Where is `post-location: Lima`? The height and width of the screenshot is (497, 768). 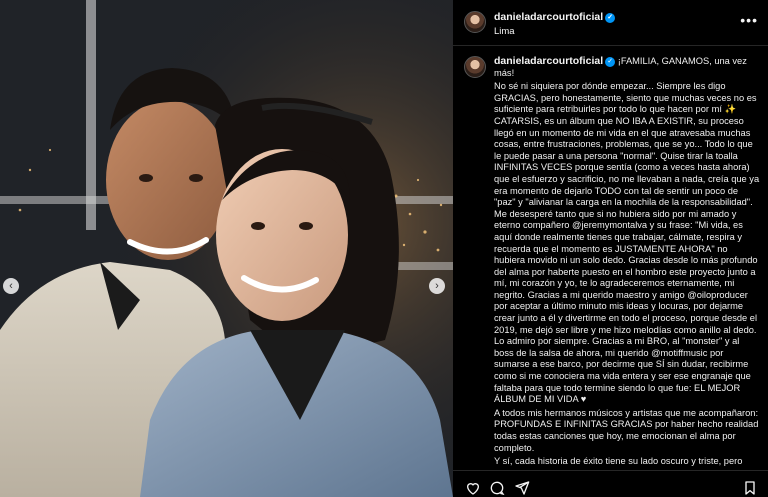
post-location: Lima is located at coordinates (504, 31).